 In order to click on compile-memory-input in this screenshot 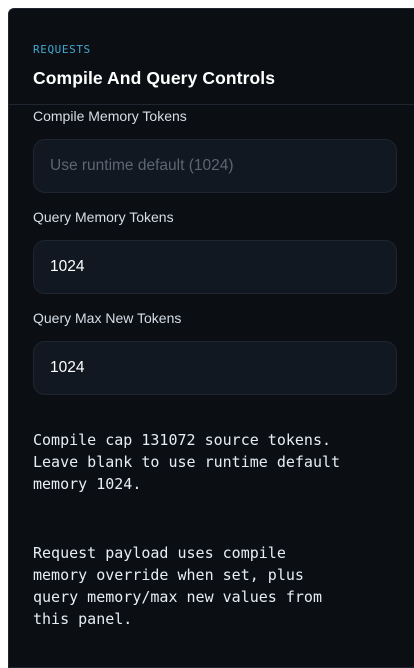, I will do `click(215, 166)`.